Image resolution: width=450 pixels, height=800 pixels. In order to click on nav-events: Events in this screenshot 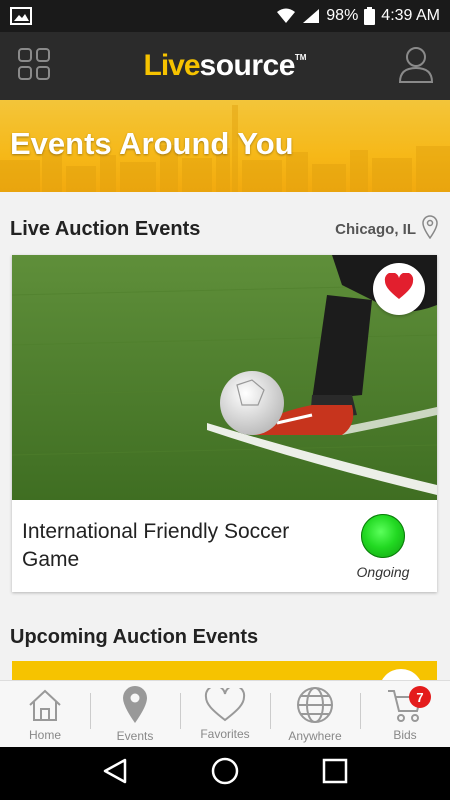, I will do `click(135, 714)`.